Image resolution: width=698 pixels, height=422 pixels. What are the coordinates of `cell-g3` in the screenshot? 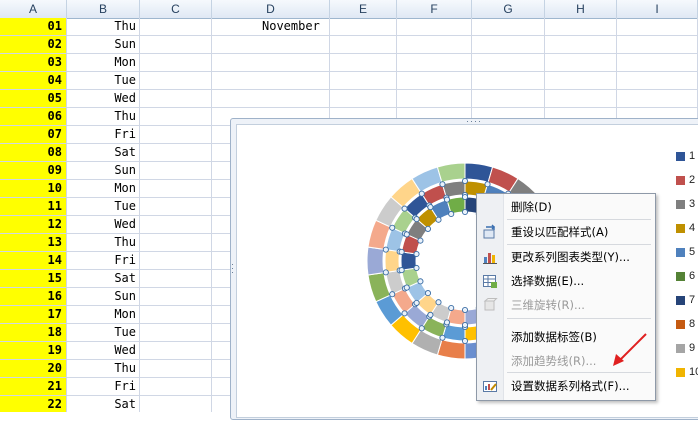 It's located at (508, 63).